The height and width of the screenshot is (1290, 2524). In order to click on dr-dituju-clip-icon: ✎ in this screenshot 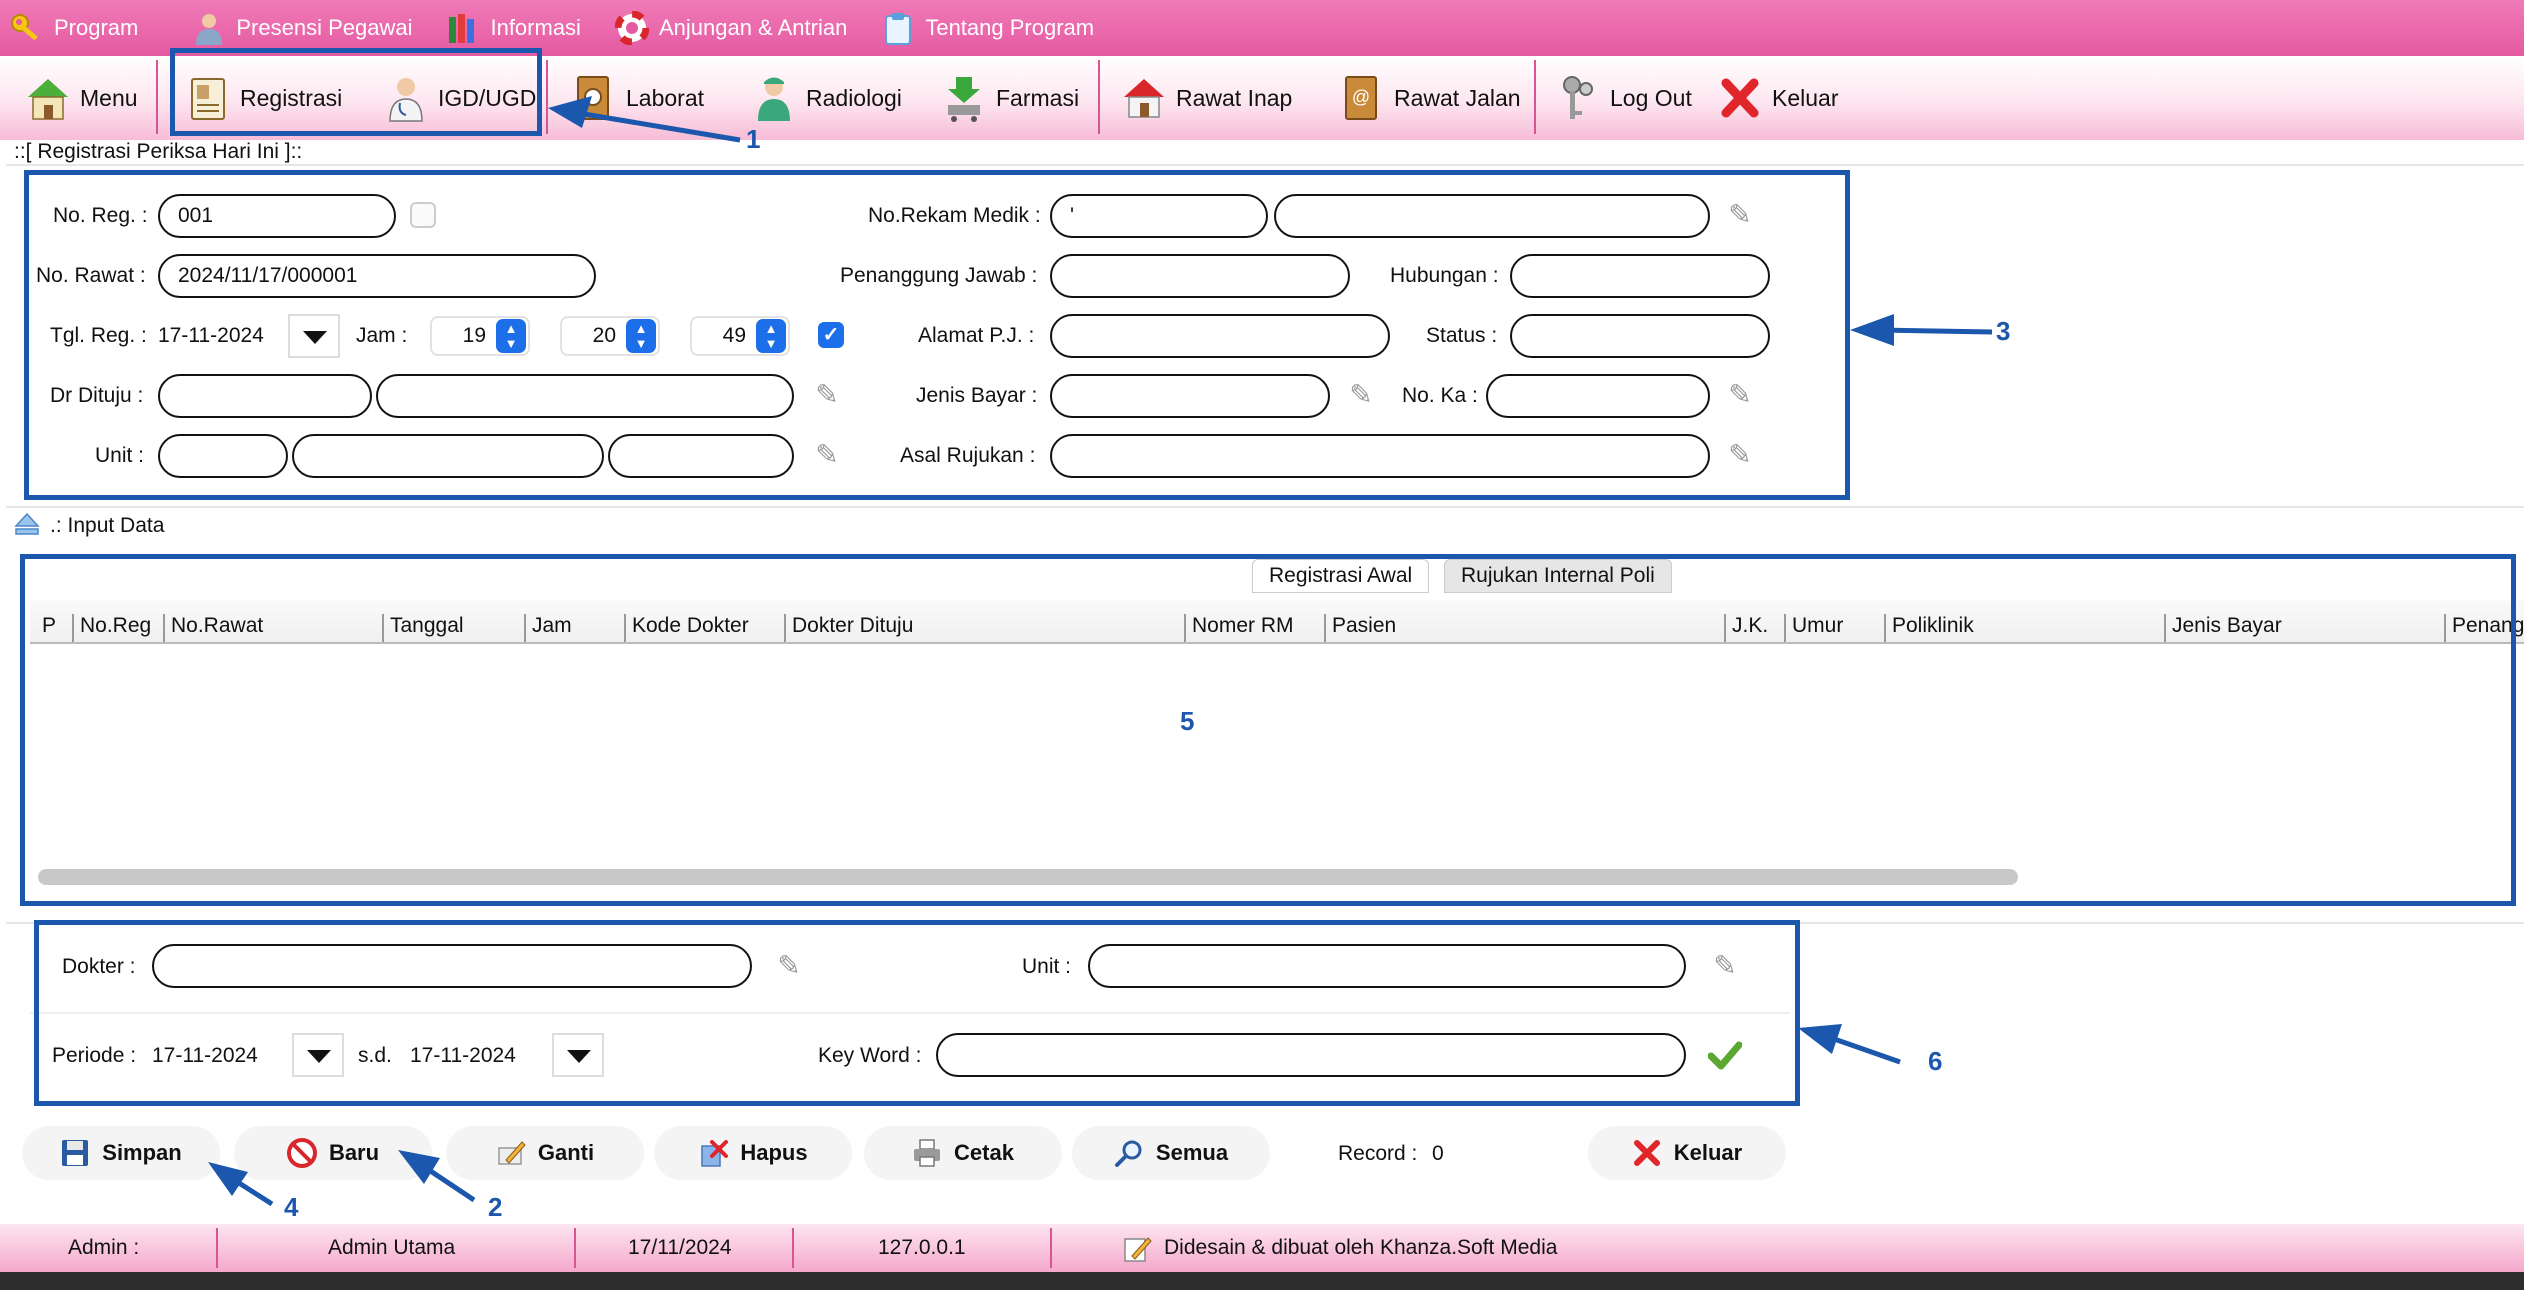, I will do `click(827, 395)`.